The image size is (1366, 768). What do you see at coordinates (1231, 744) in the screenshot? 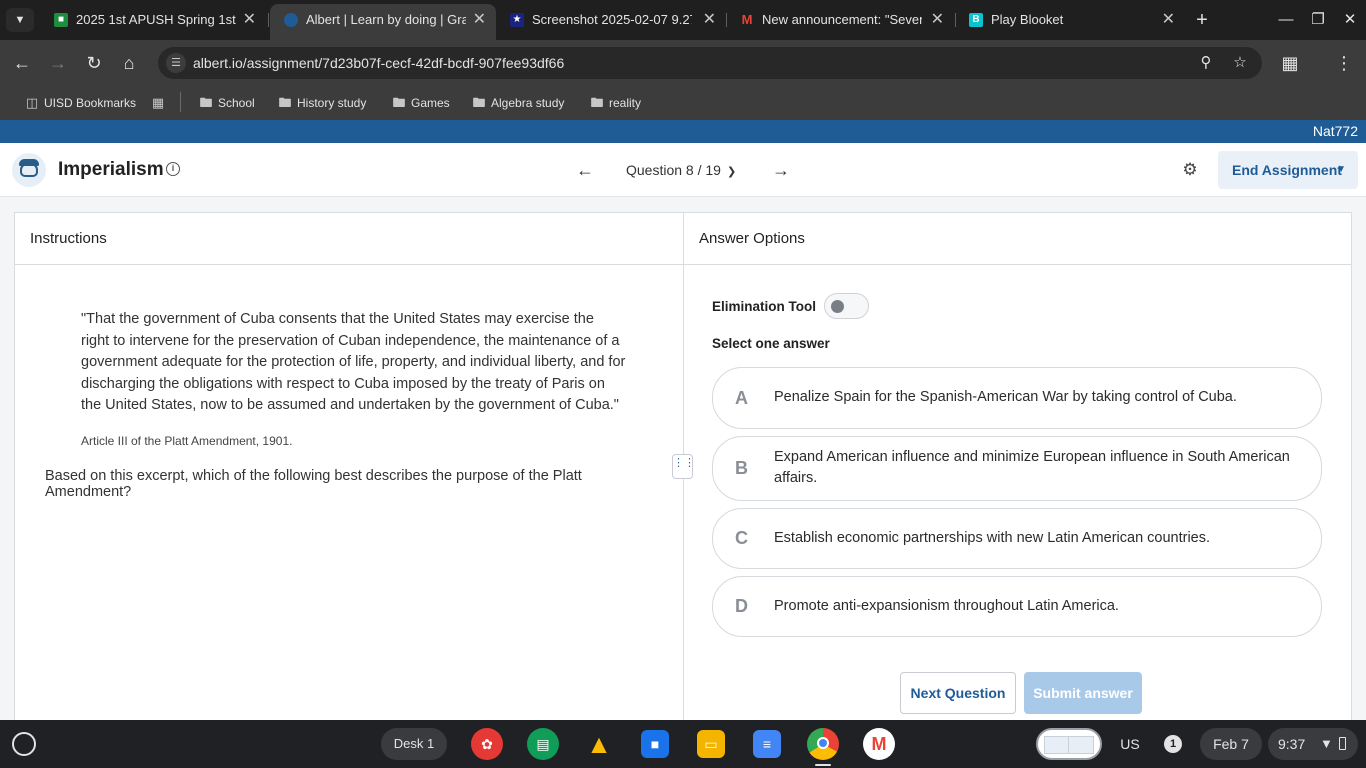
I see `date-tray: Feb 7` at bounding box center [1231, 744].